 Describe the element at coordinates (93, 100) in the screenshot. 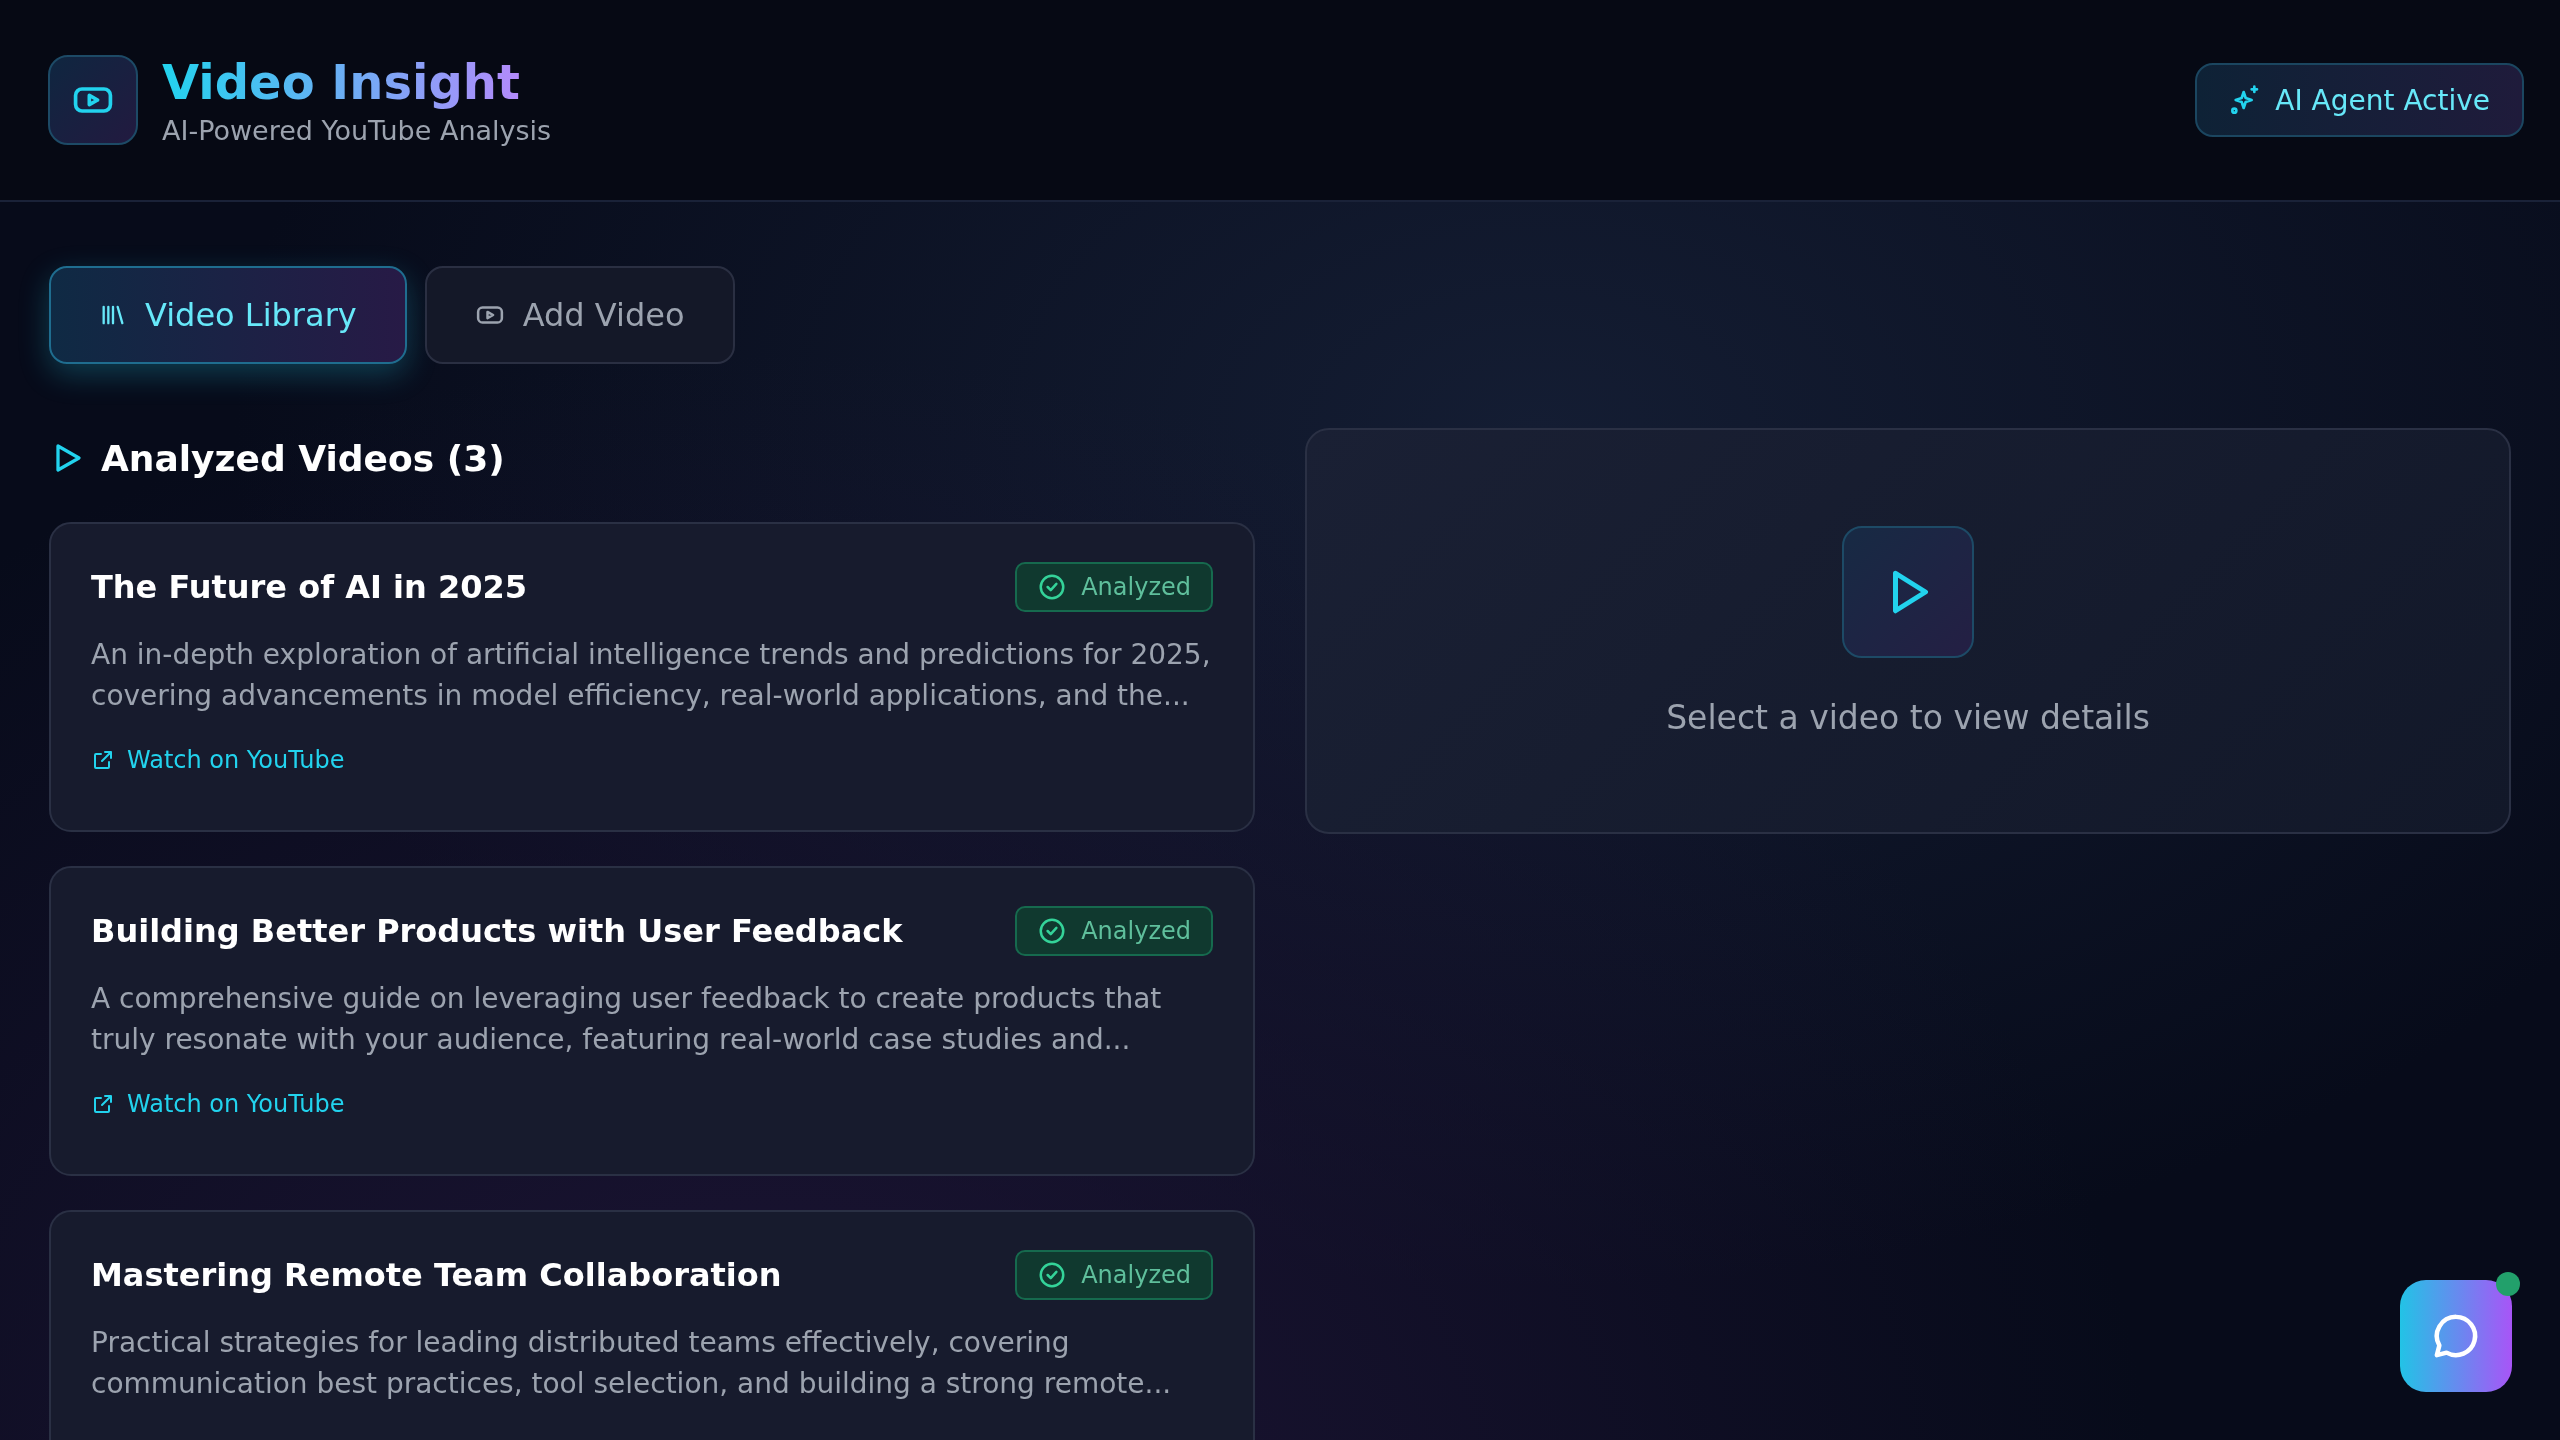

I see `video-logo-icon` at that location.